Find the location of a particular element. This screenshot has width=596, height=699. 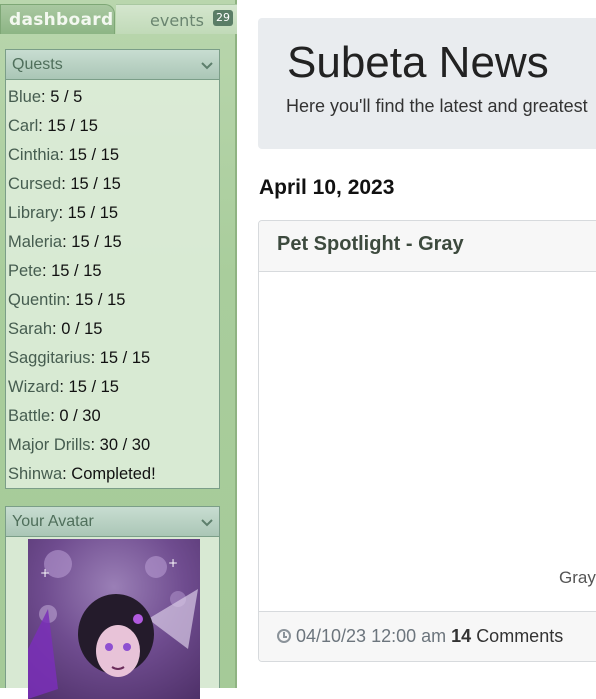

quests-panel-title: Quests is located at coordinates (37, 64).